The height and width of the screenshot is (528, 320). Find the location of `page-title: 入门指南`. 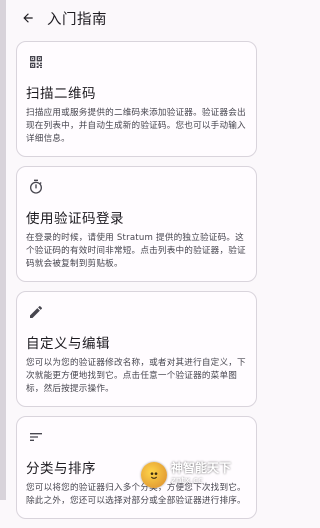

page-title: 入门指南 is located at coordinates (77, 20).